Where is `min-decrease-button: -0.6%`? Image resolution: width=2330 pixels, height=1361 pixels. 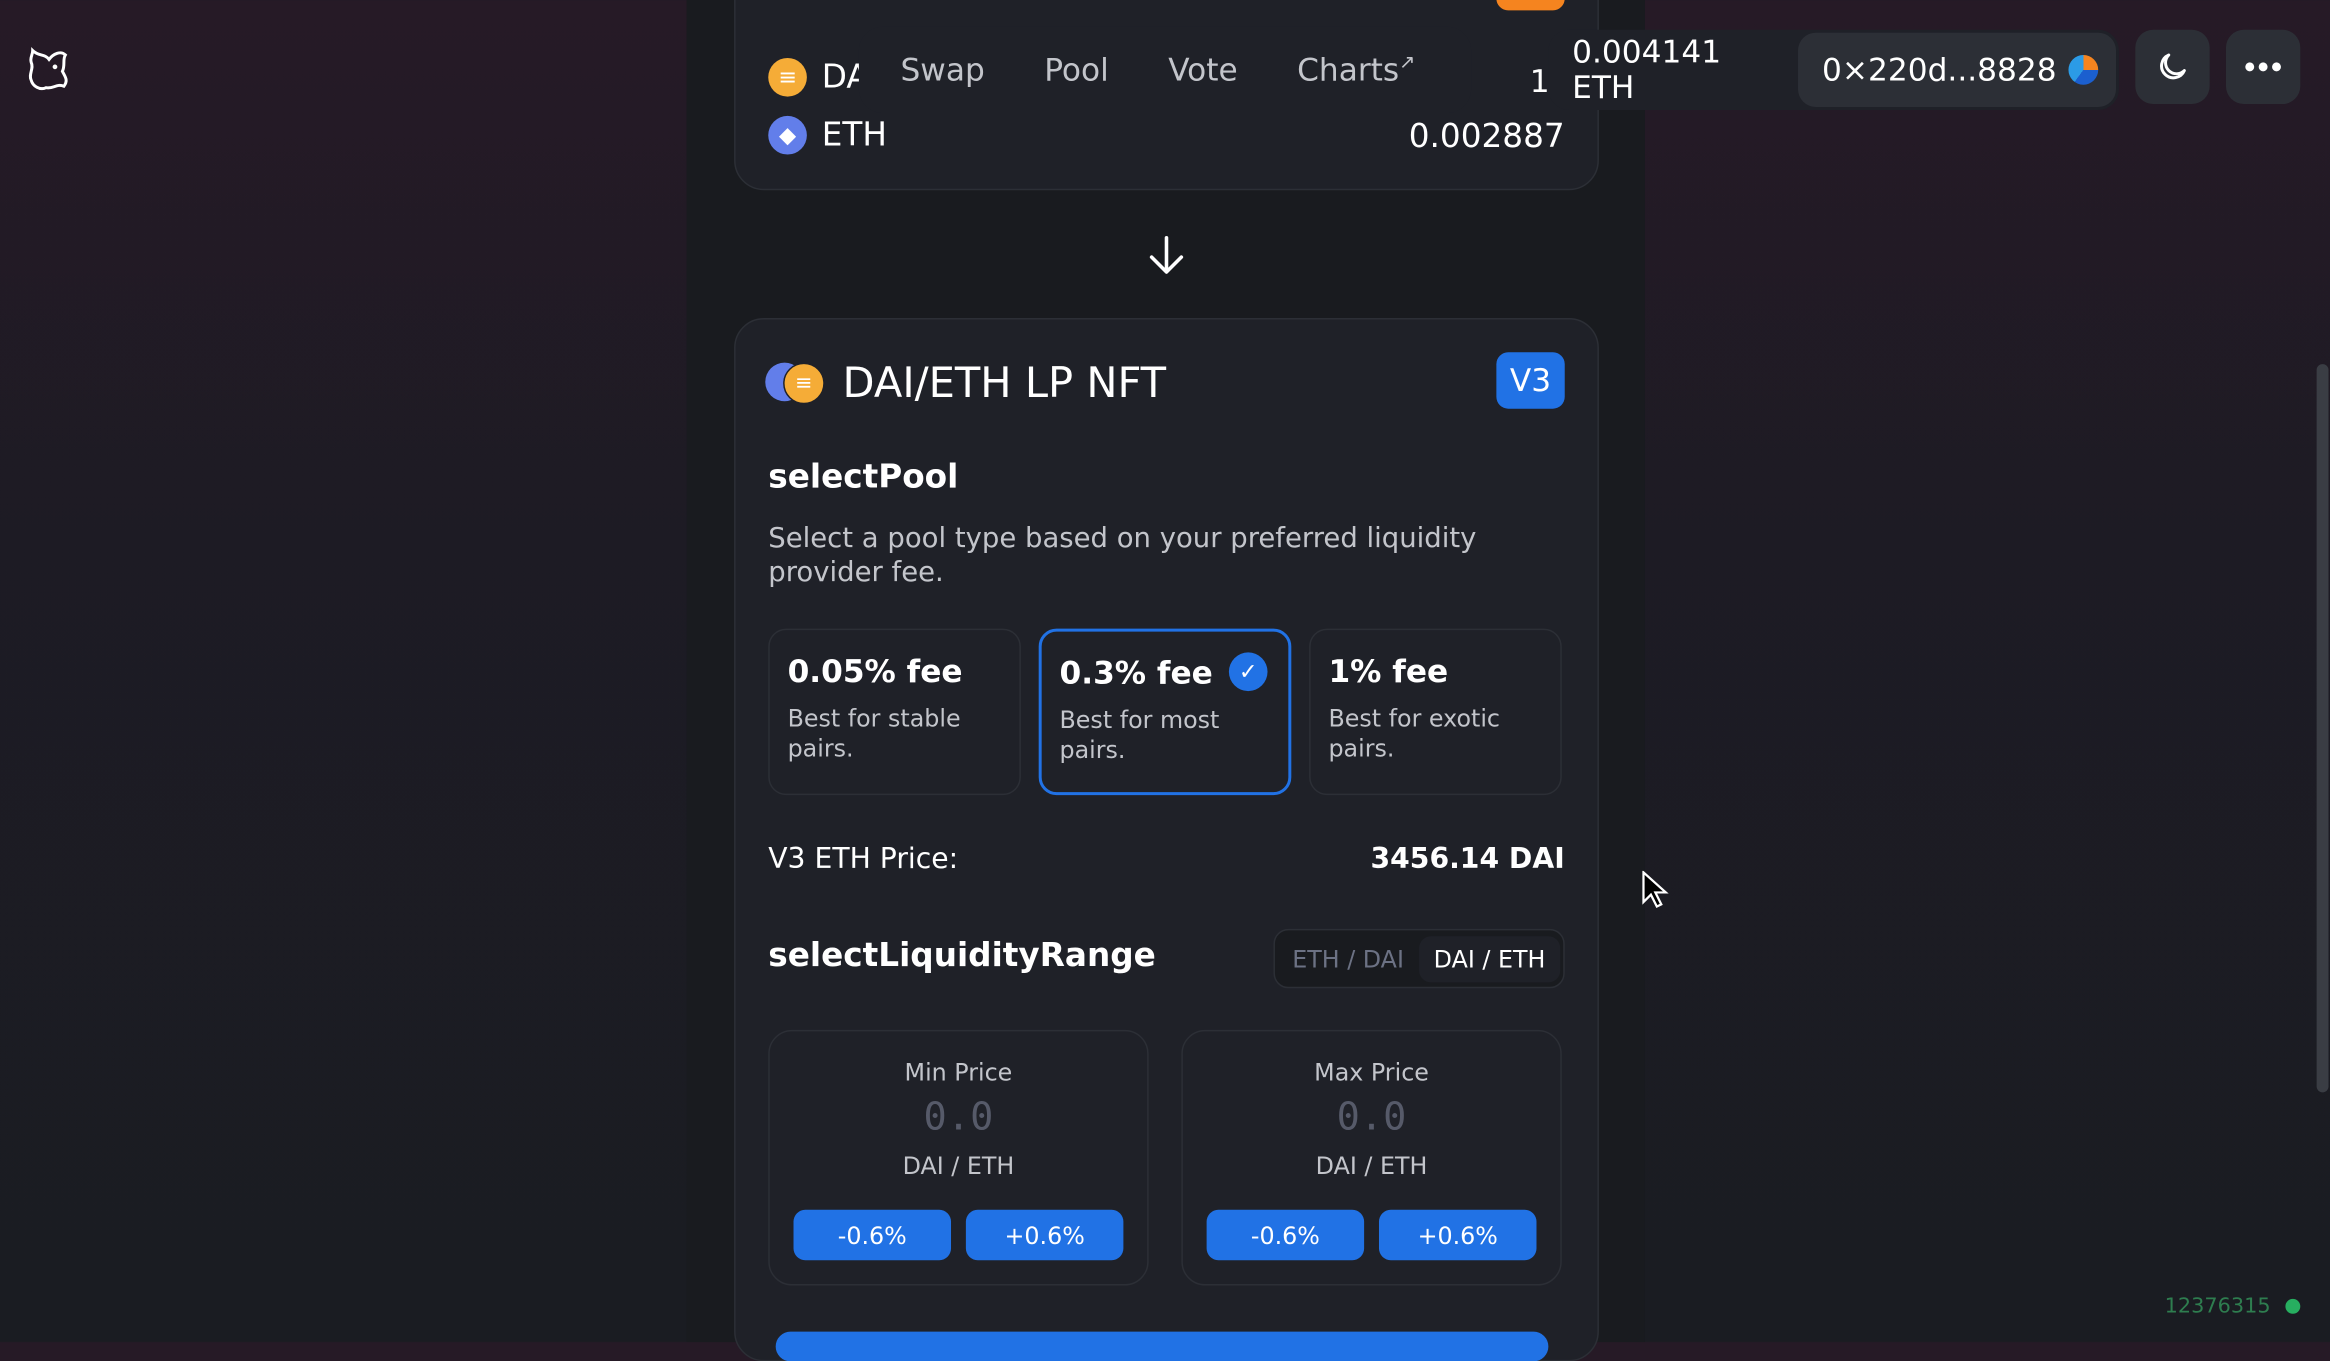 min-decrease-button: -0.6% is located at coordinates (872, 1235).